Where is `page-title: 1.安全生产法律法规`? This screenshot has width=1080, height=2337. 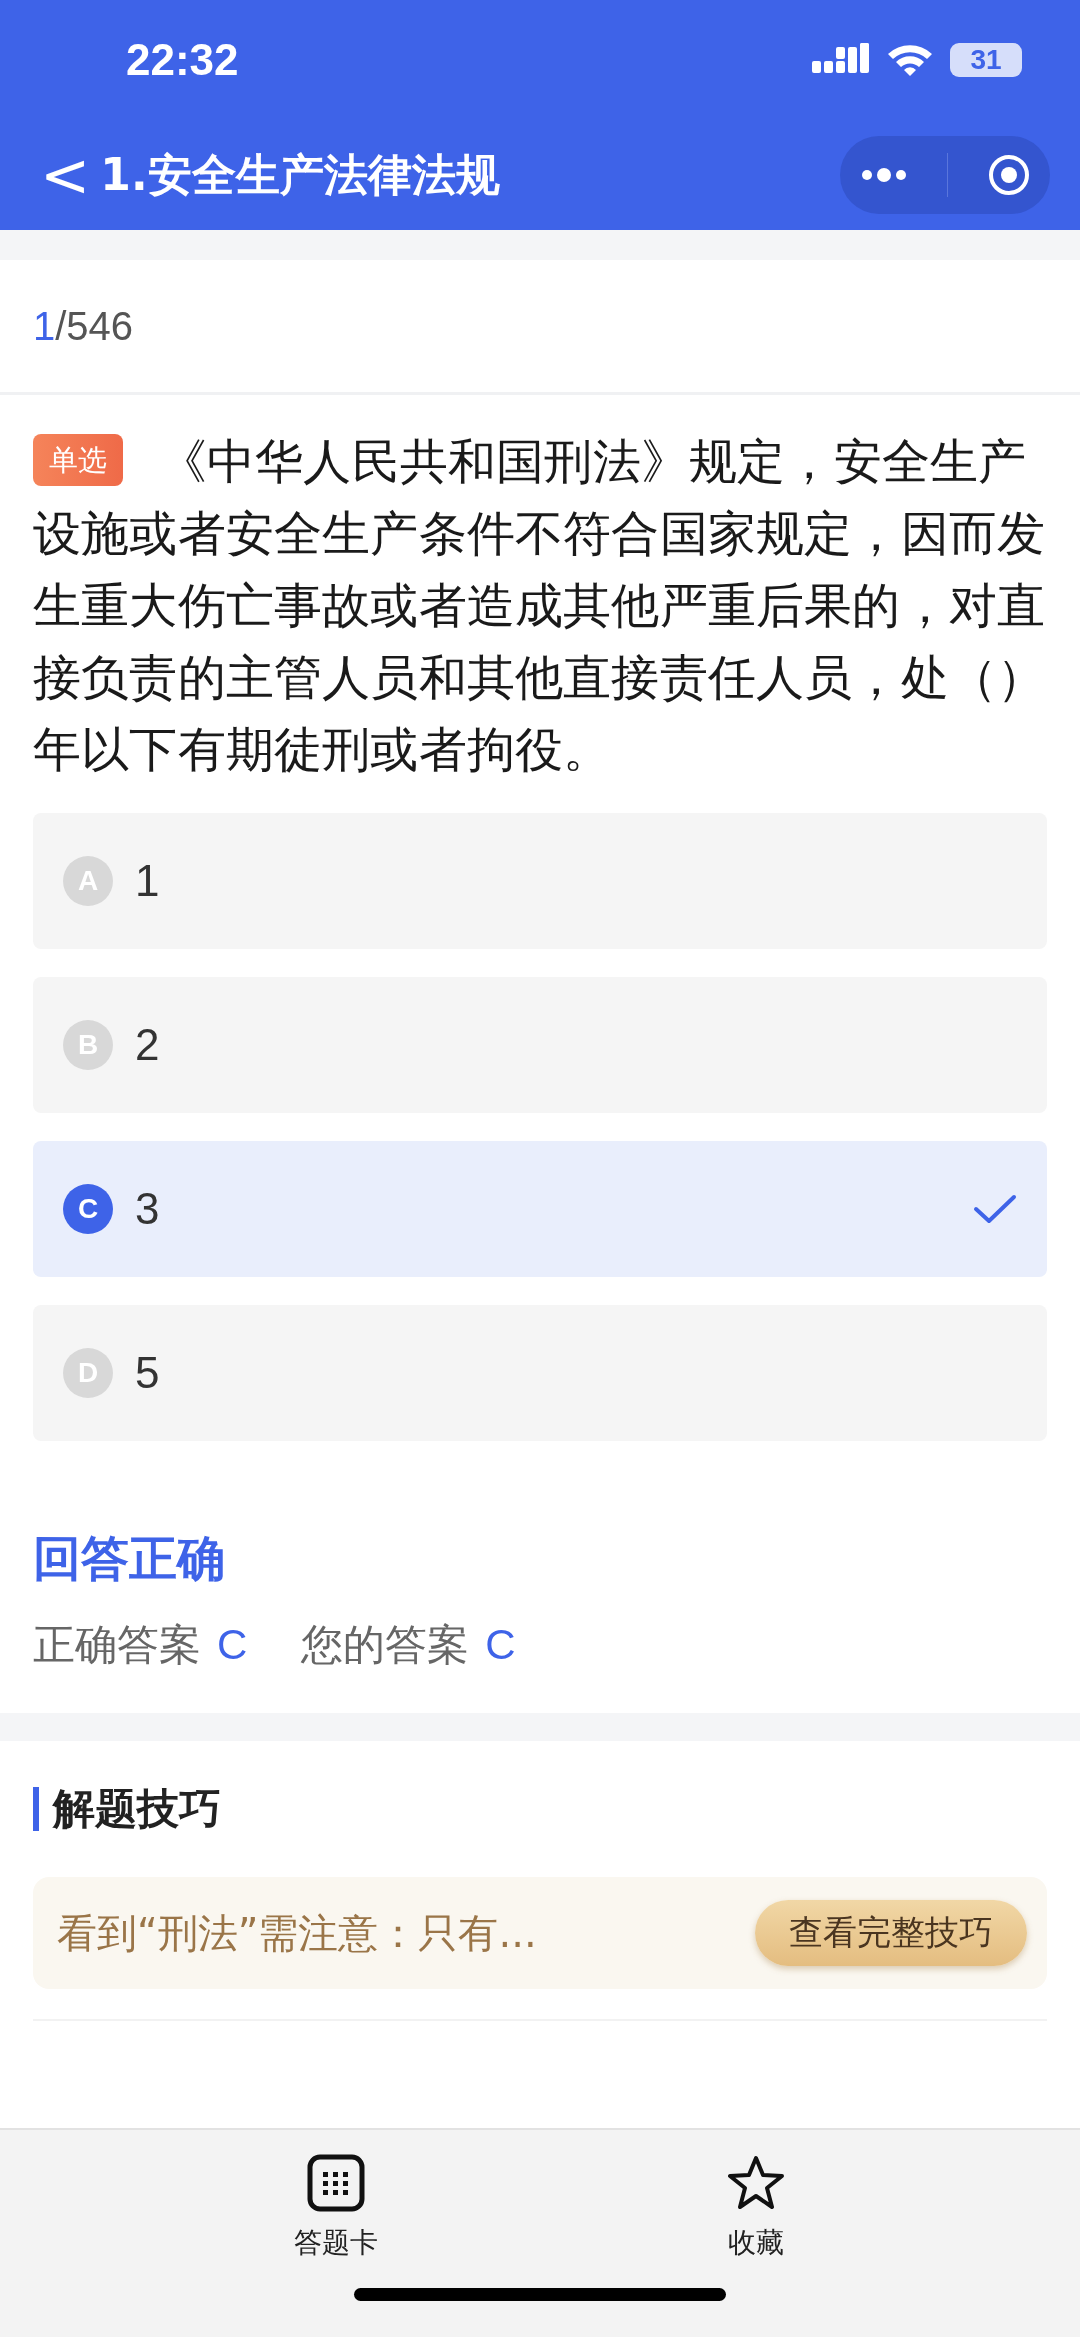
page-title: 1.安全生产法律法规 is located at coordinates (300, 174).